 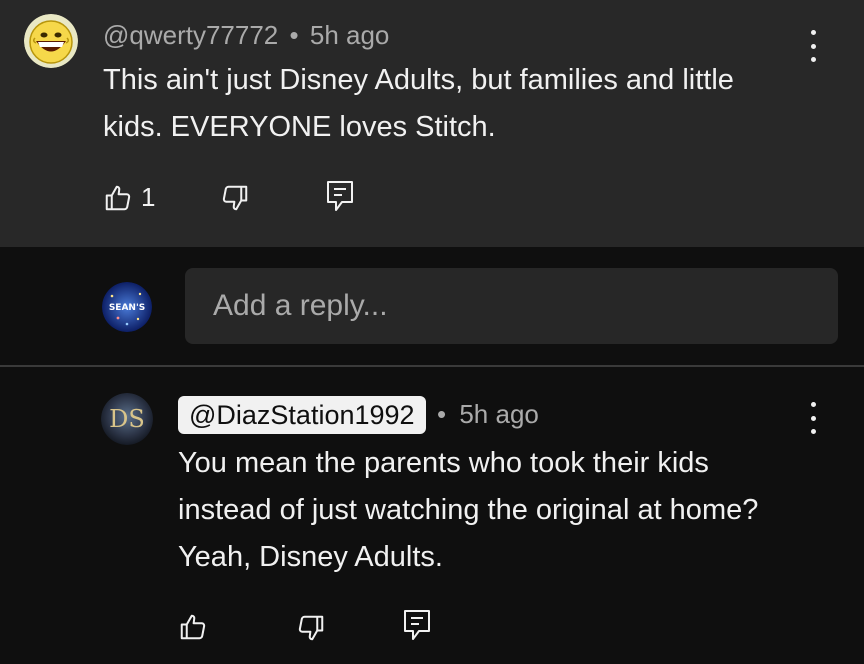 I want to click on reply-author-avatar: DS, so click(x=127, y=419).